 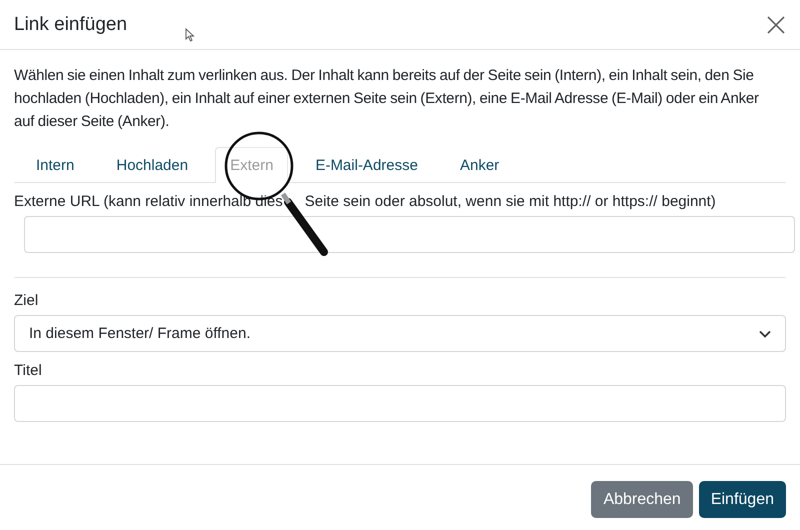 I want to click on target-dropdown: In diesem Fenster/ Frame öffnen., so click(x=400, y=333).